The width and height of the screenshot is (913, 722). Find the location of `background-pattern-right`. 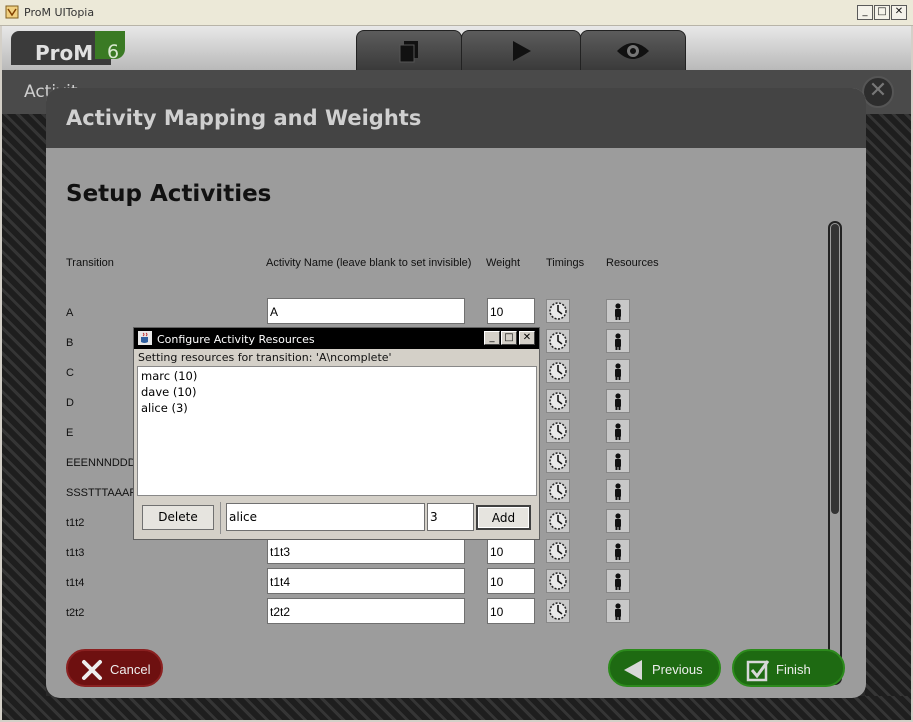

background-pattern-right is located at coordinates (888, 417).